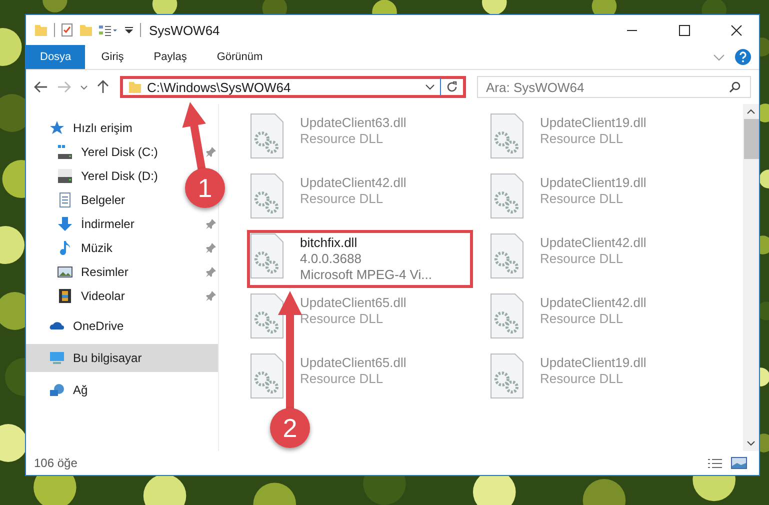 Image resolution: width=769 pixels, height=505 pixels. Describe the element at coordinates (329, 242) in the screenshot. I see `file-name: bitchfix.dll` at that location.